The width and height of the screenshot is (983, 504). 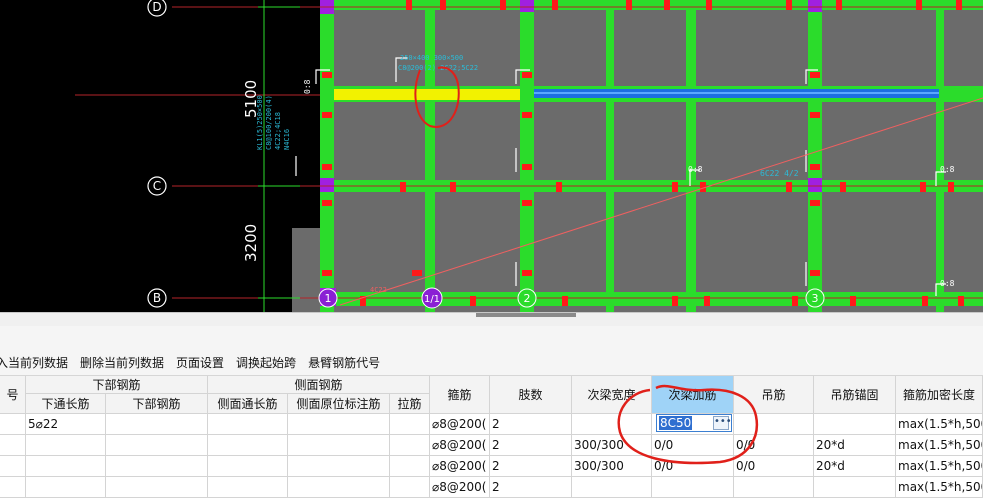 What do you see at coordinates (774, 424) in the screenshot?
I see `row-0-hanger` at bounding box center [774, 424].